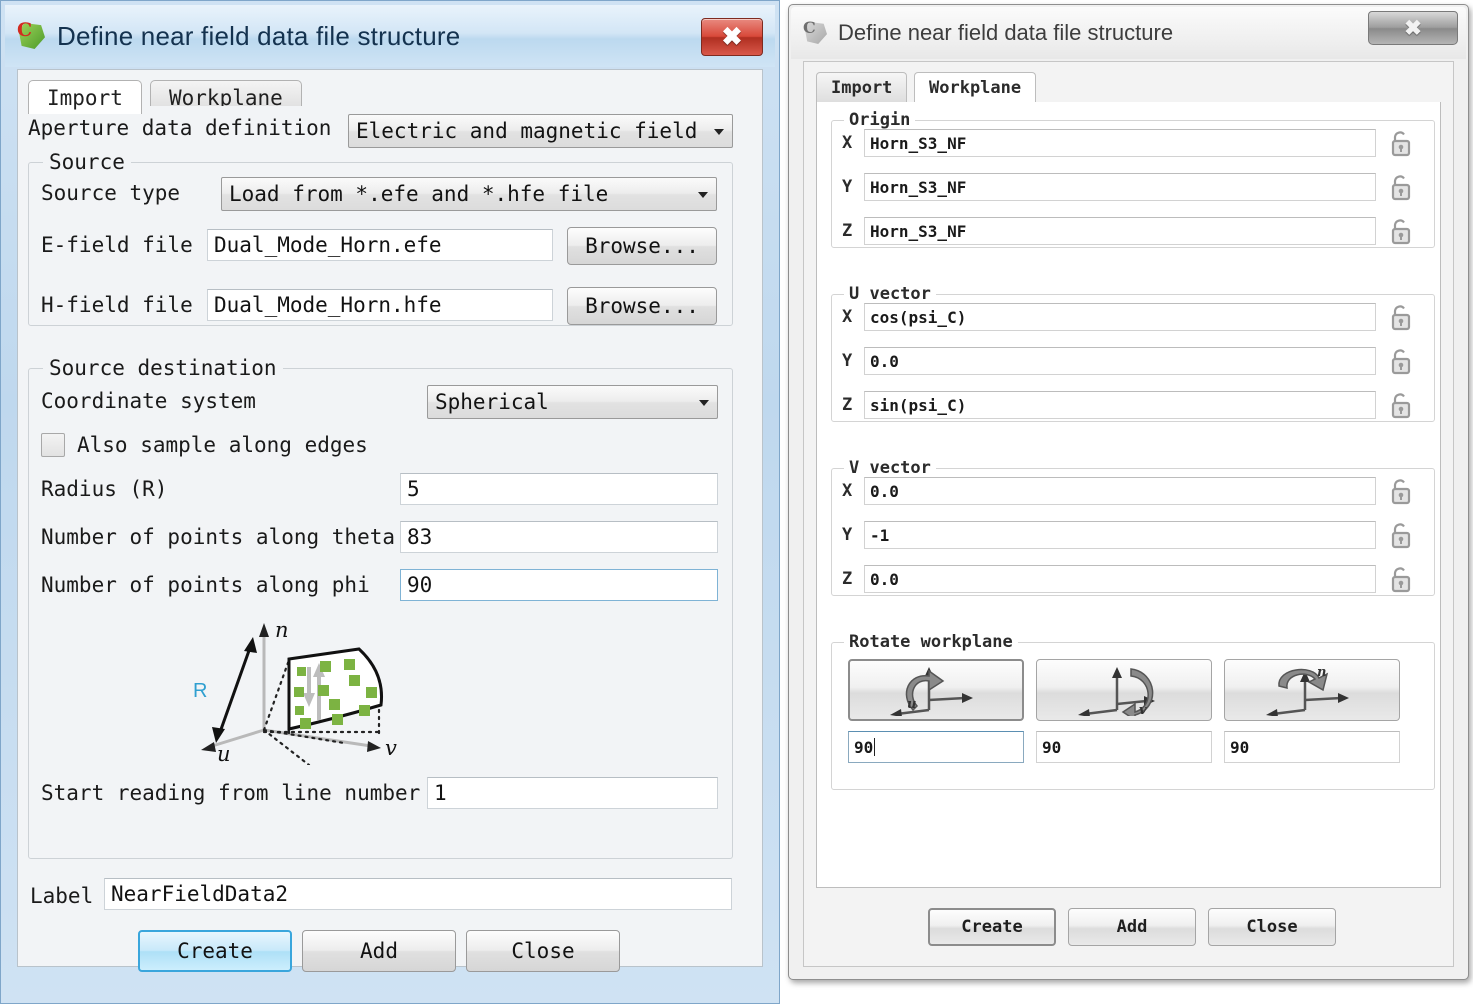 The width and height of the screenshot is (1473, 1004). I want to click on phi-points-input: 90, so click(559, 585).